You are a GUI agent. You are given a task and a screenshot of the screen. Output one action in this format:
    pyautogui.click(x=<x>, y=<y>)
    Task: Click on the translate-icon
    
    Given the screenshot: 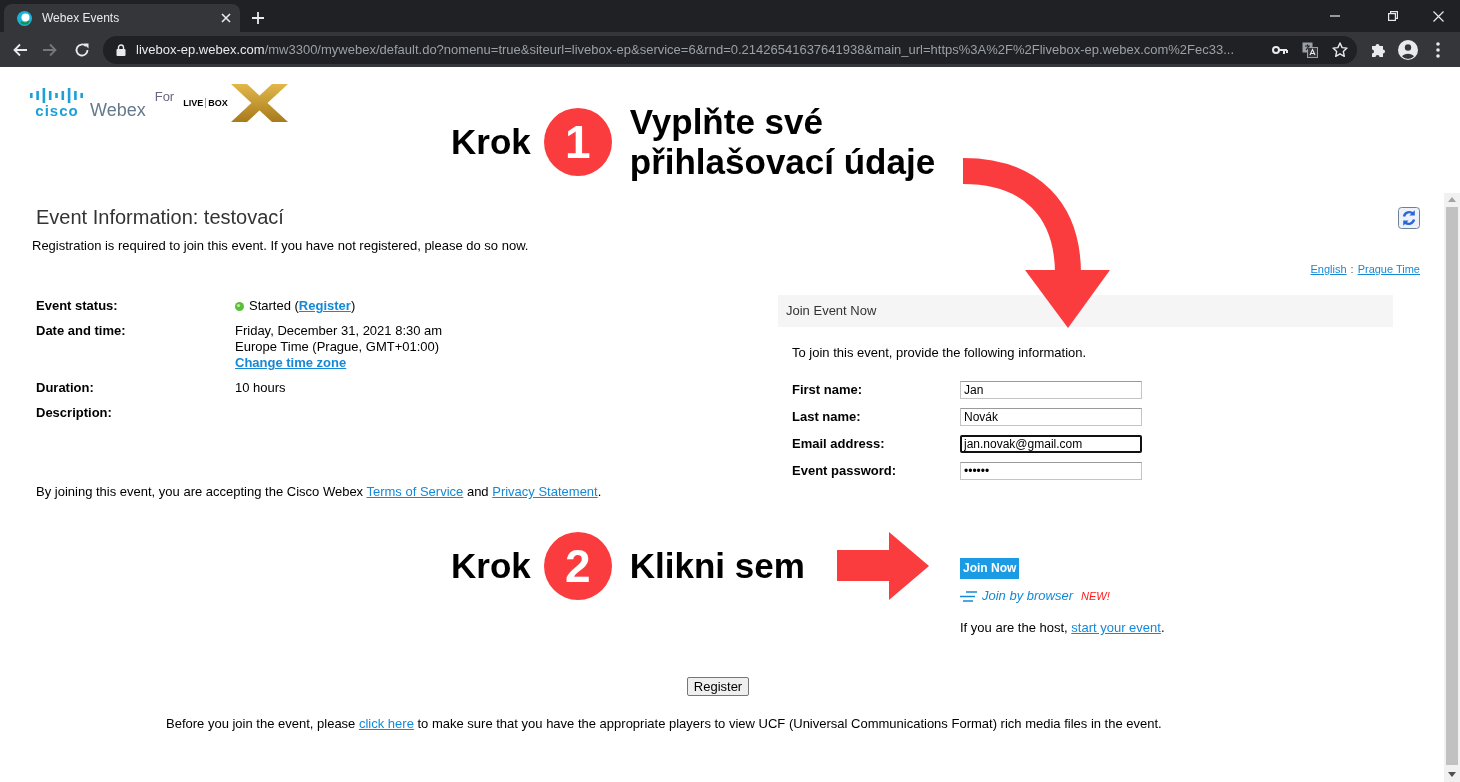 What is the action you would take?
    pyautogui.click(x=1310, y=49)
    